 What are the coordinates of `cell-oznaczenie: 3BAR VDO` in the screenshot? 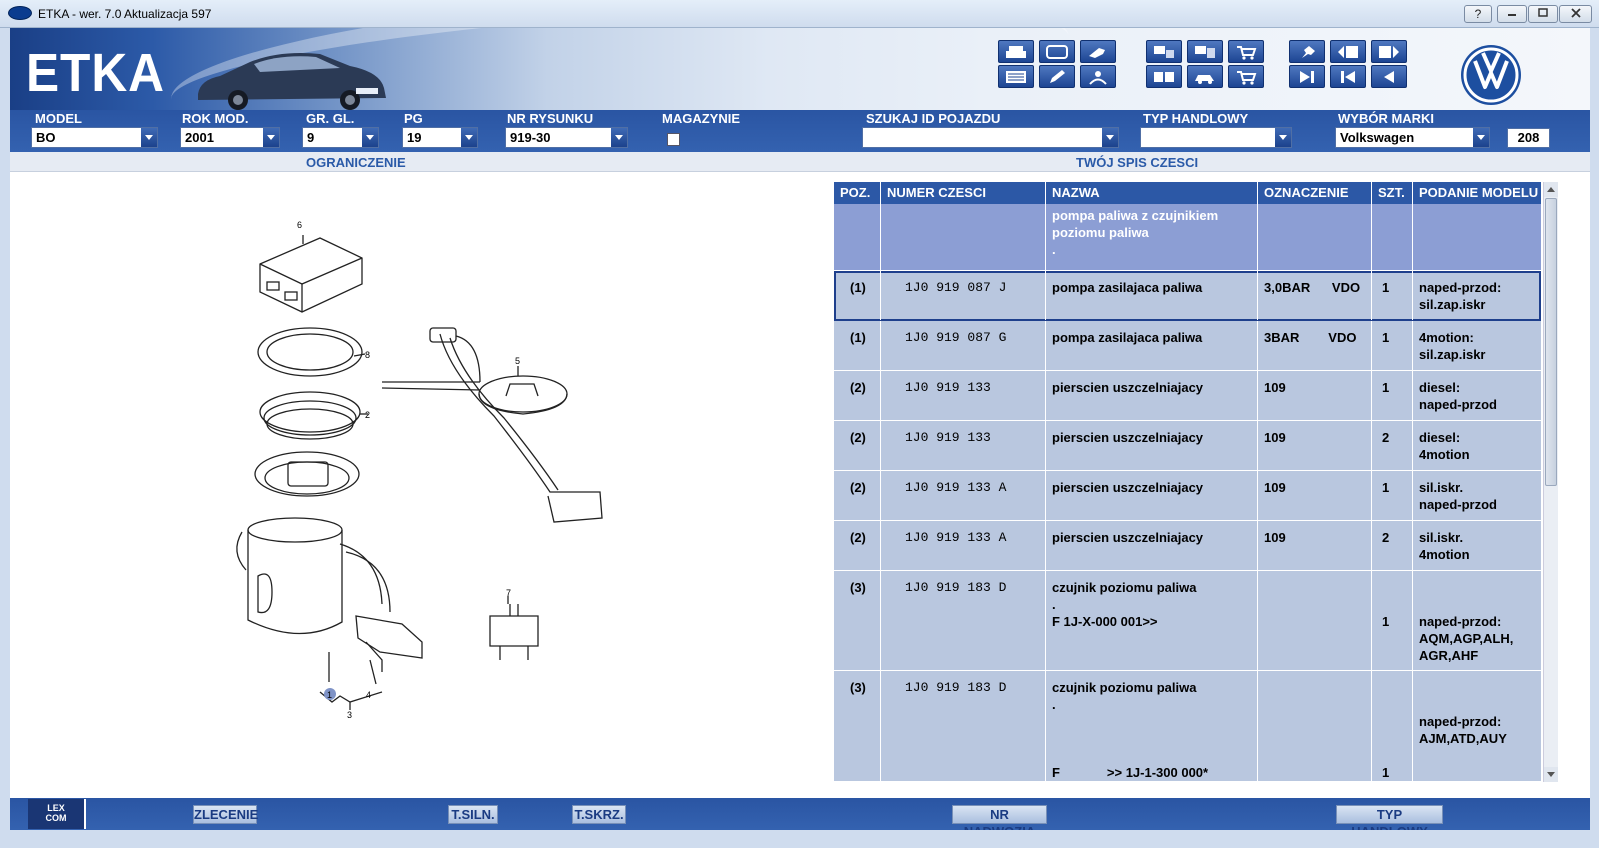 It's located at (1315, 345).